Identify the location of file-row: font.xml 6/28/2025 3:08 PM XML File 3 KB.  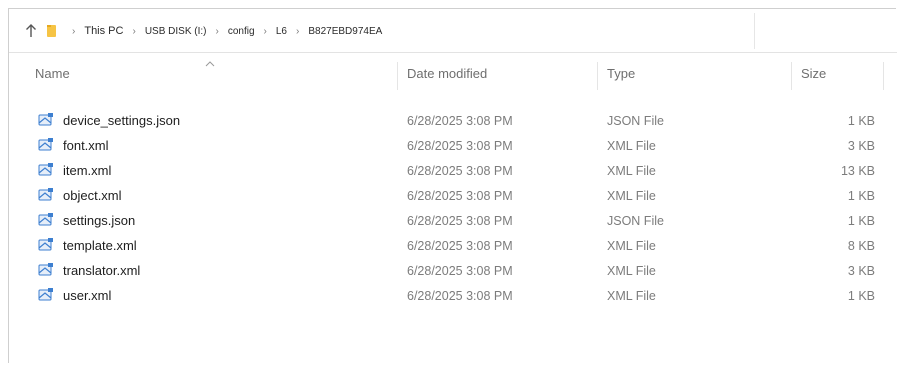
(449, 146).